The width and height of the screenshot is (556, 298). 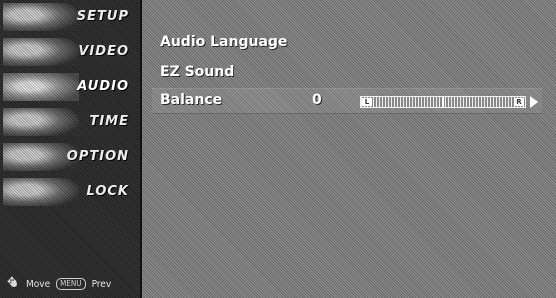 I want to click on sidebar-item-label: SETUP, so click(x=102, y=16).